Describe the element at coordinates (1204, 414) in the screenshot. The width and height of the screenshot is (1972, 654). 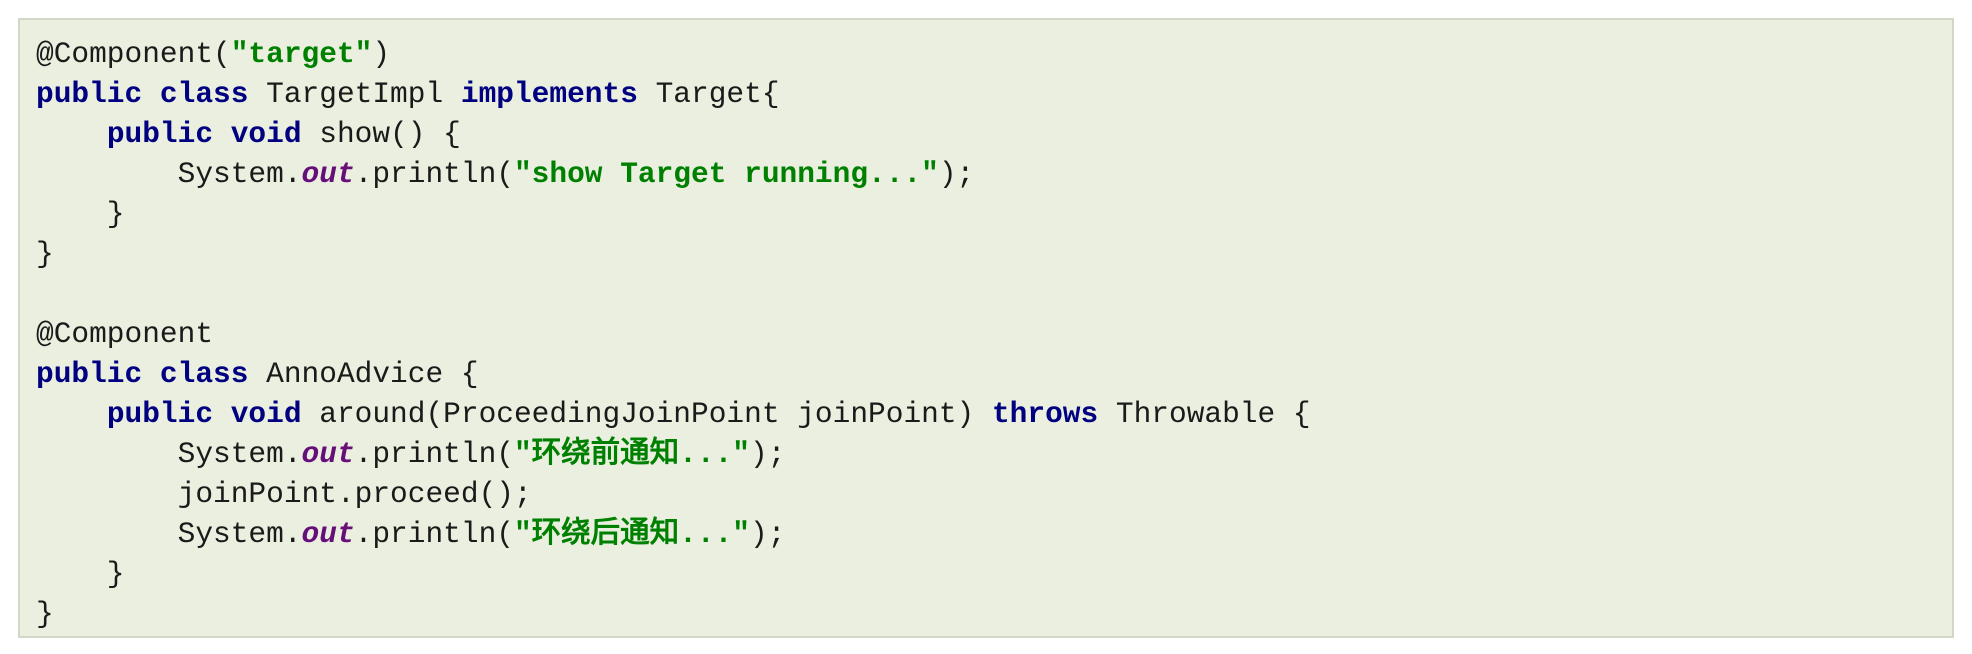
I see `code-token: Throwable {` at that location.